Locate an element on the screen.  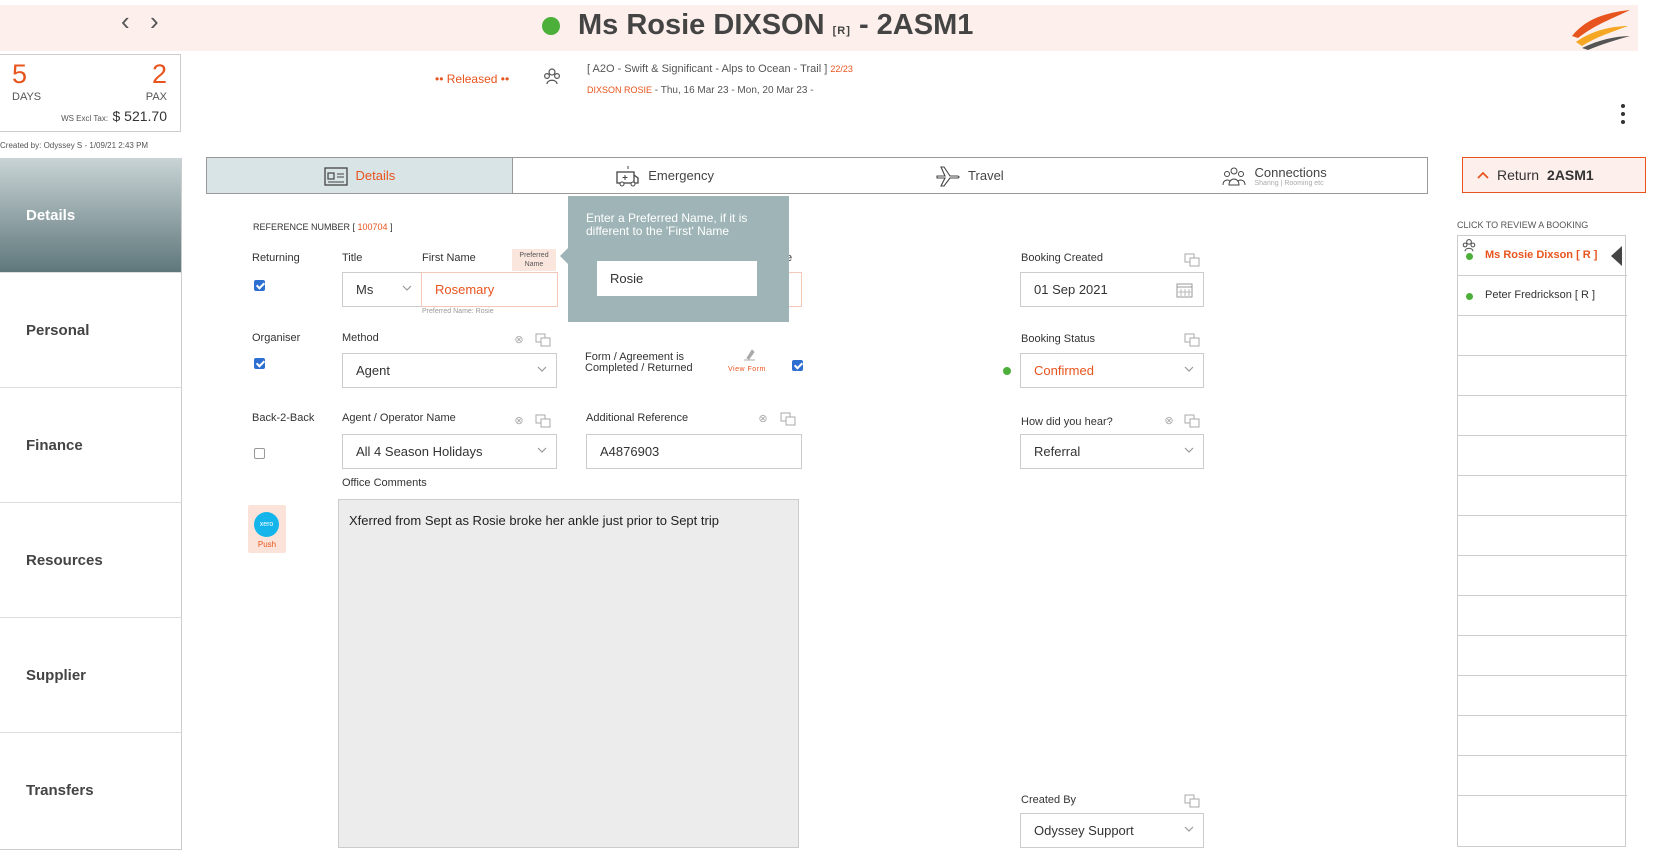
tab-connections: Connections Sharing | Rooming etc is located at coordinates (1274, 175).